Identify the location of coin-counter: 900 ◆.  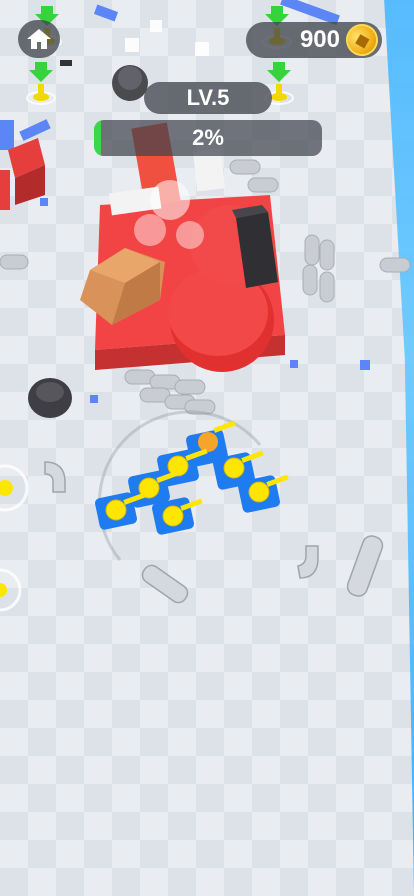
(314, 40).